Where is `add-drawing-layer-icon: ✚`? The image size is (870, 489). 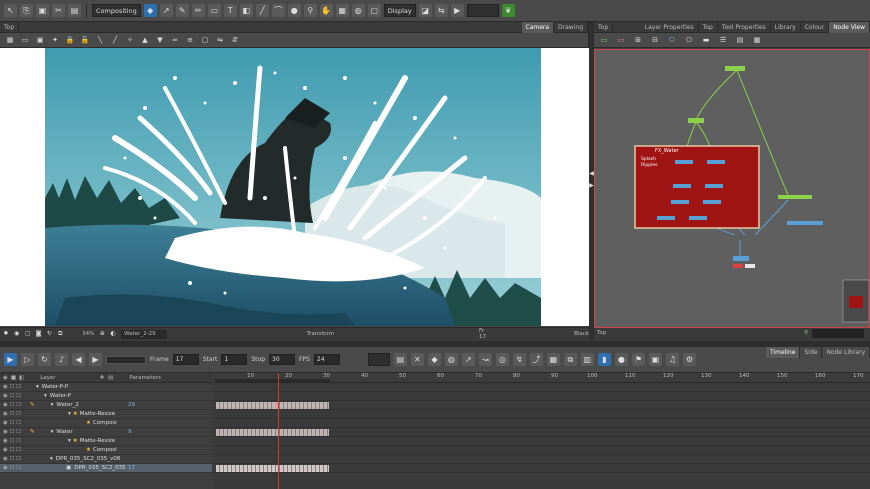
add-drawing-layer-icon: ✚ is located at coordinates (102, 378).